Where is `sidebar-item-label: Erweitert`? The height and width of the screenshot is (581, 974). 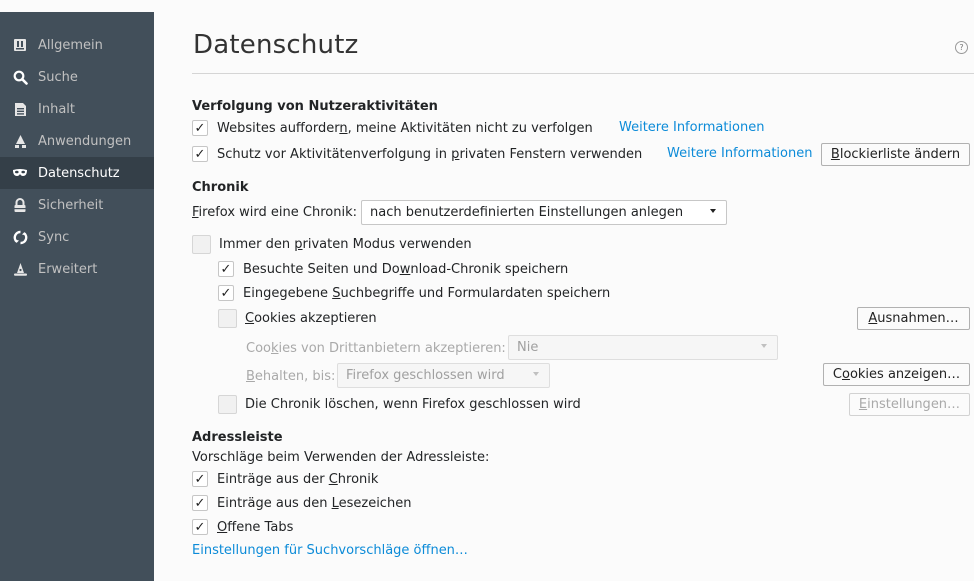
sidebar-item-label: Erweitert is located at coordinates (68, 269).